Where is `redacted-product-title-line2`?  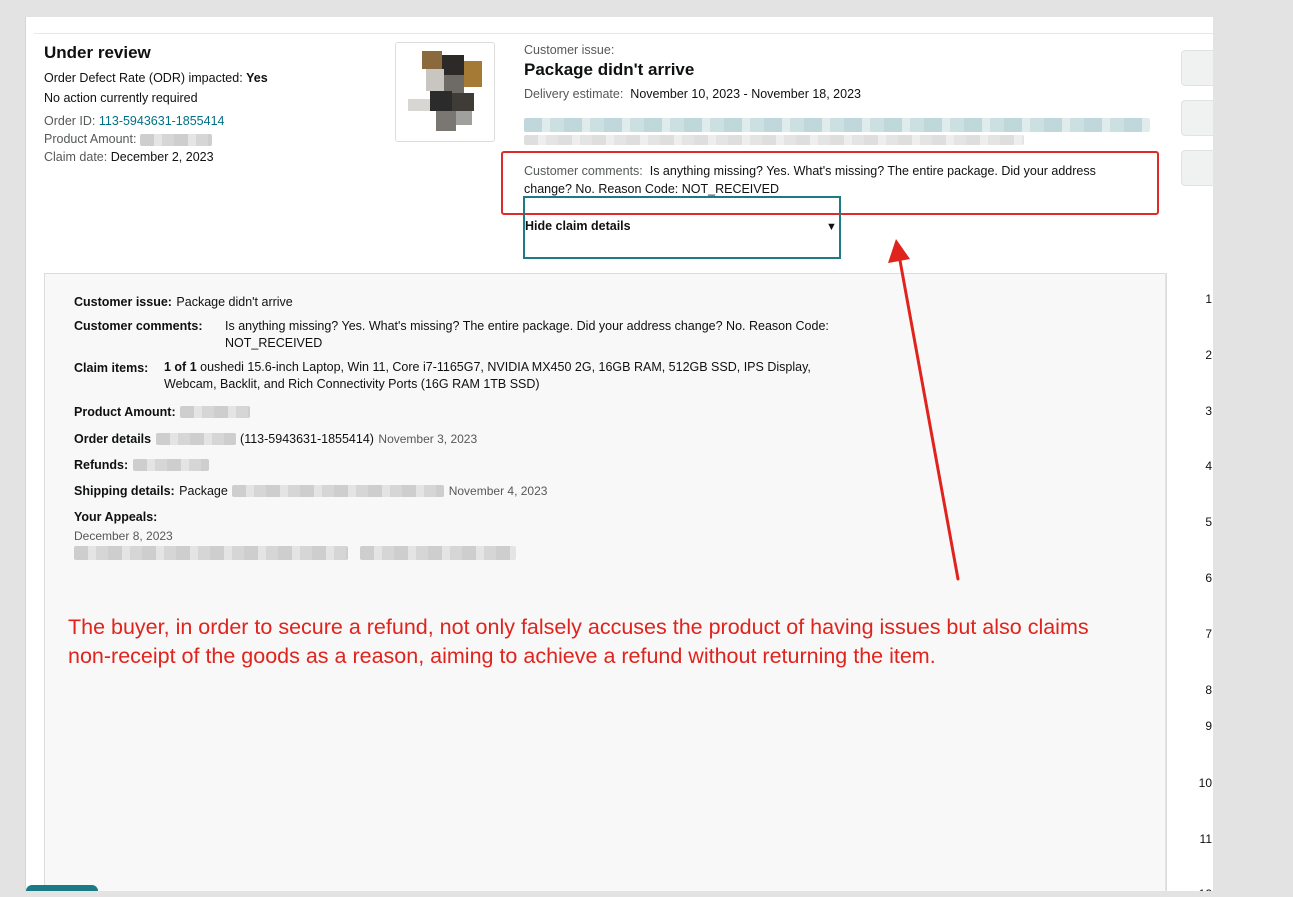
redacted-product-title-line2 is located at coordinates (774, 140).